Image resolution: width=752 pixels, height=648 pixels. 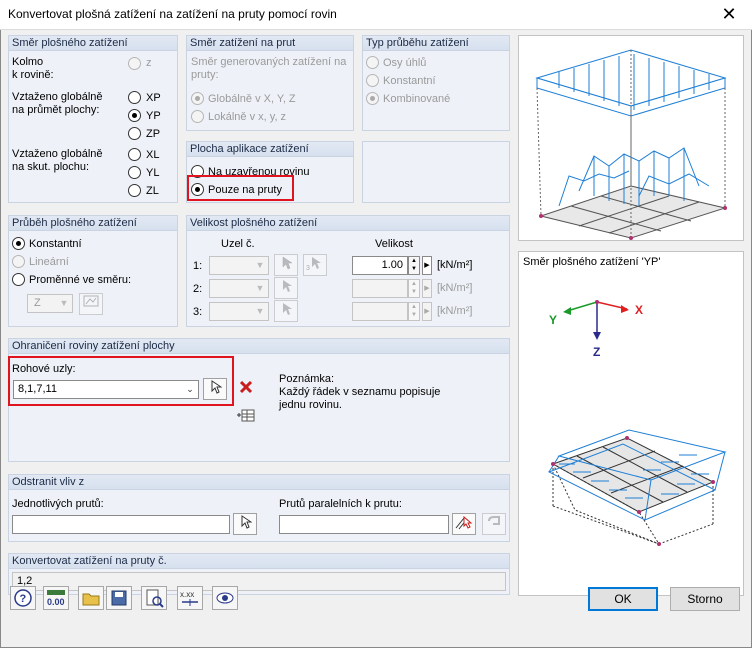 I want to click on view-button, so click(x=225, y=598).